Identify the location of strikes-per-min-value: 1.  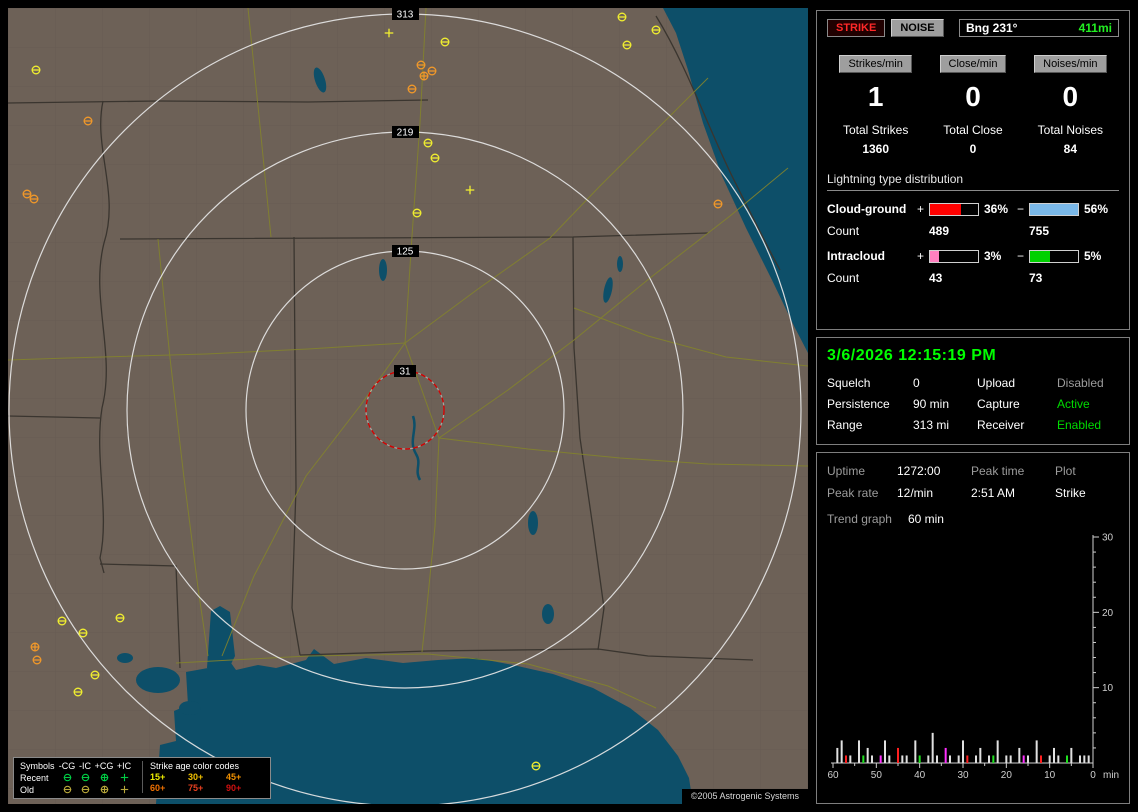
(875, 96).